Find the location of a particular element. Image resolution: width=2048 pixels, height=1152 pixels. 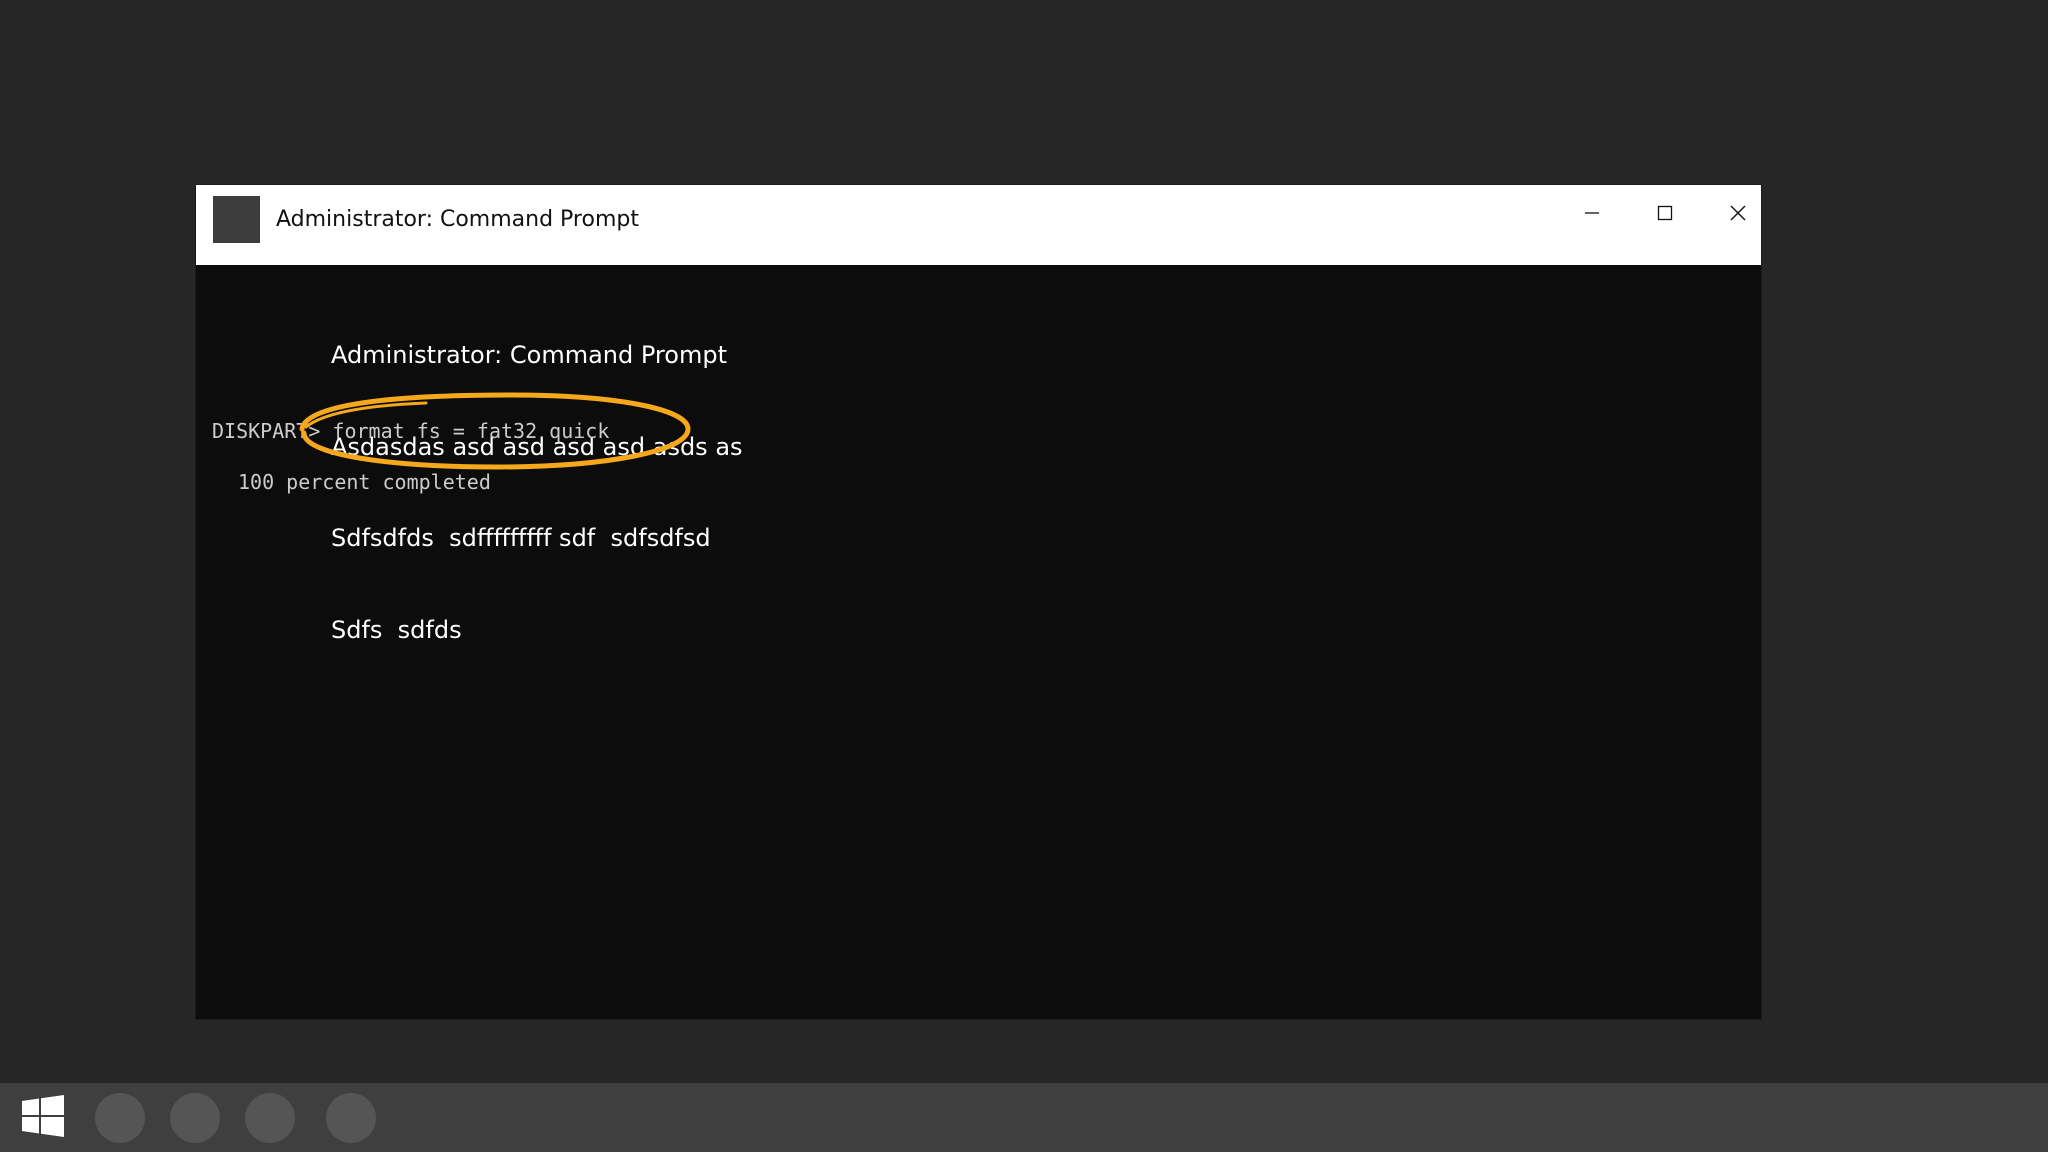

note-line: Administrator: Command Prompt is located at coordinates (529, 355).